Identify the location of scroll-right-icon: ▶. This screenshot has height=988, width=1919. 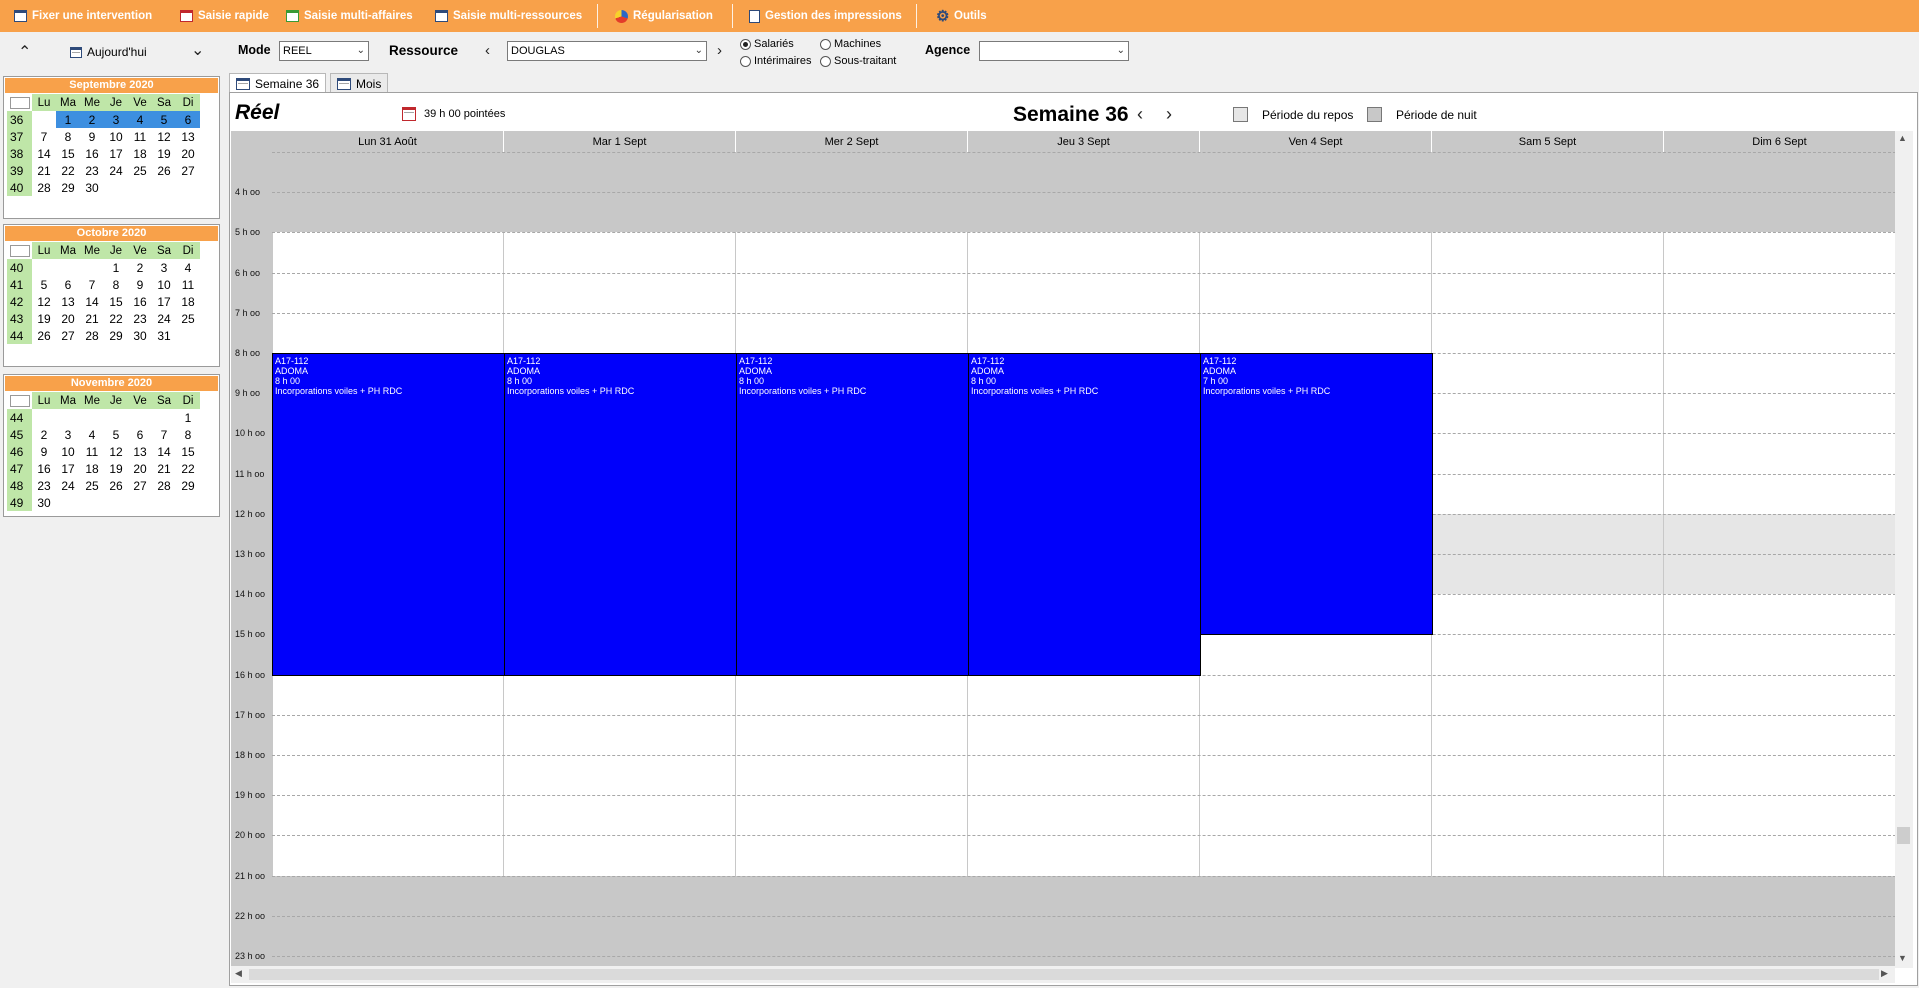
(1884, 973).